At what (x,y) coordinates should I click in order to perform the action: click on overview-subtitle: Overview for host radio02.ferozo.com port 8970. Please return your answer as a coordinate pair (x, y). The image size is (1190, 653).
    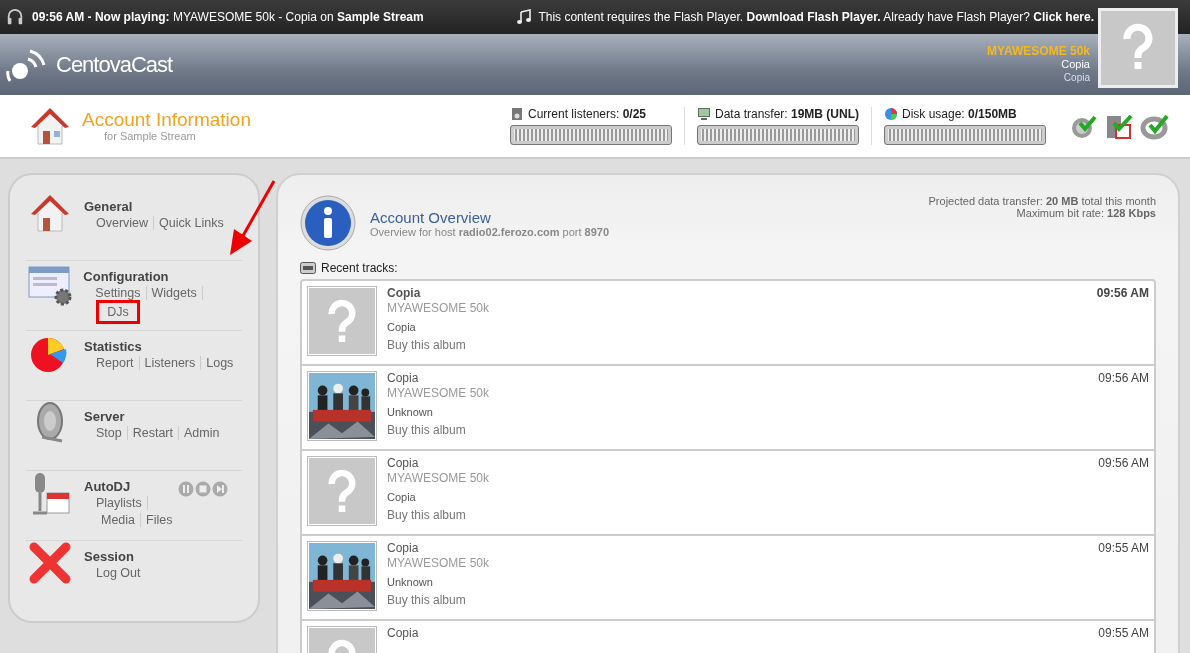
    Looking at the image, I should click on (490, 231).